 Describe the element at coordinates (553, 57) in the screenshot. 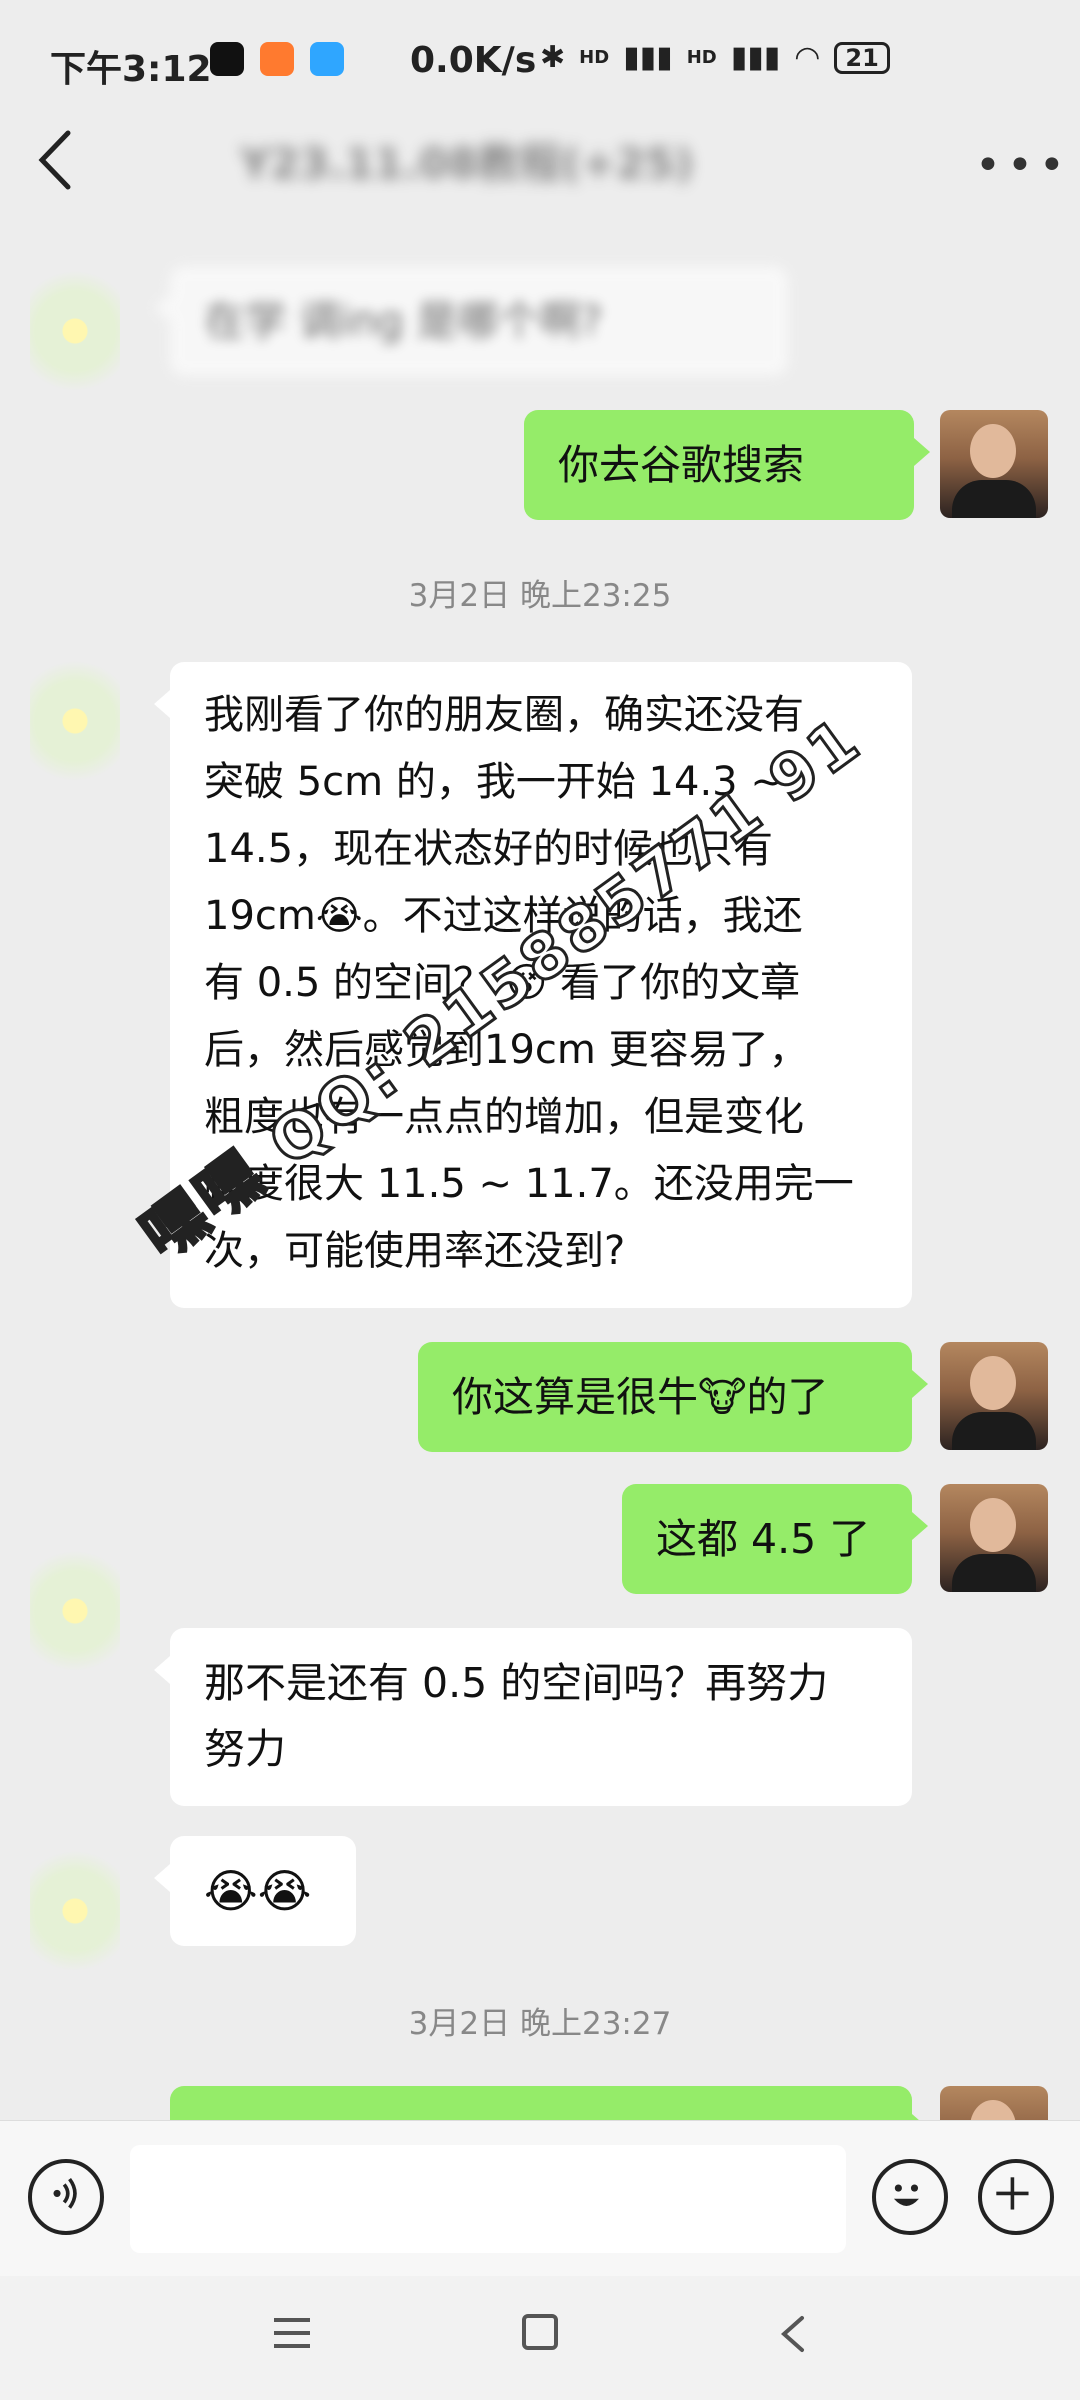

I see `bluetooth-icon: ✱` at that location.